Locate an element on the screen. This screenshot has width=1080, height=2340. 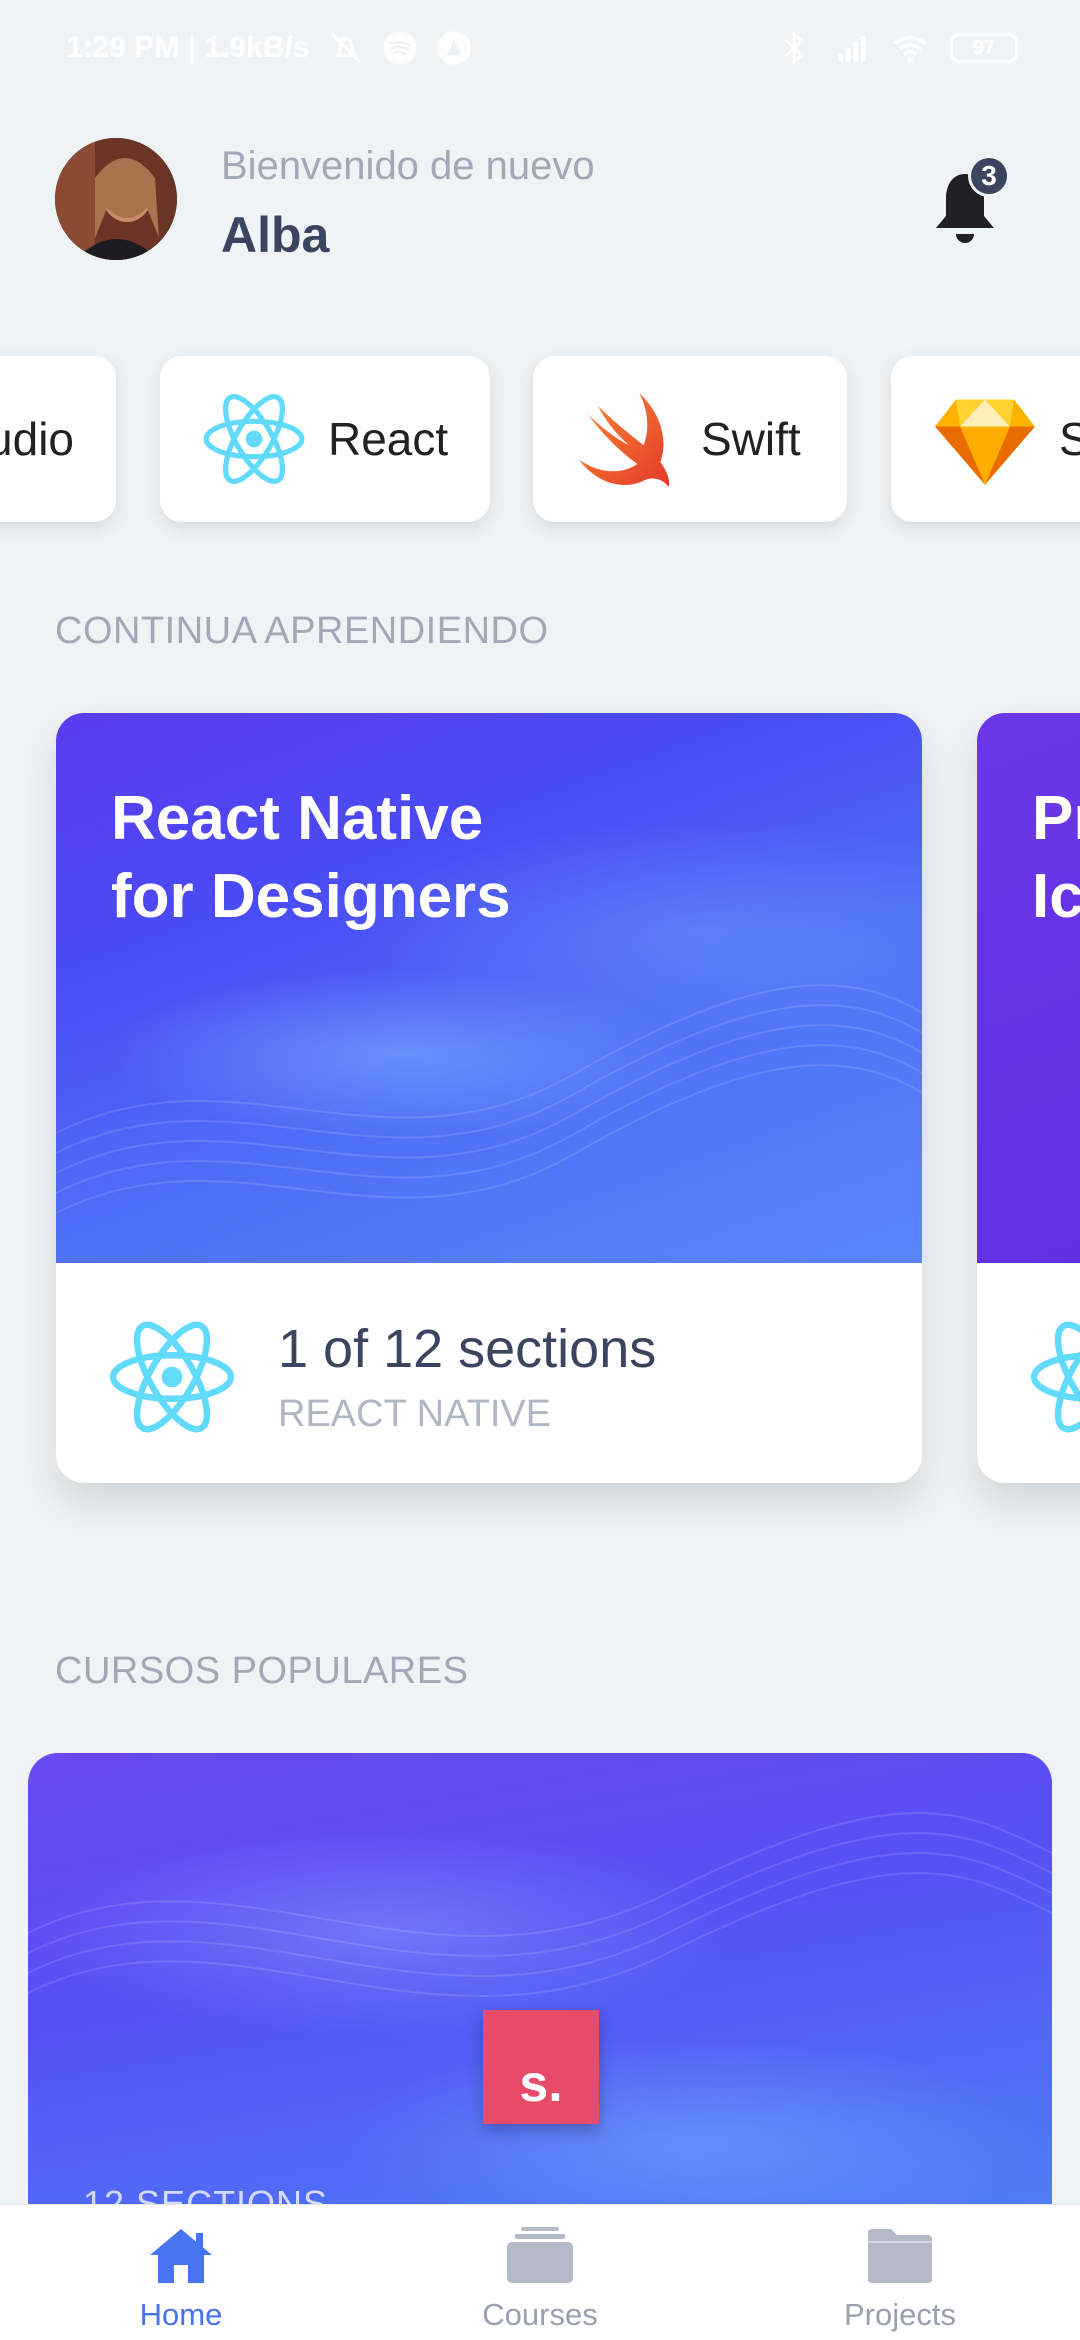
bottom-tab-bar: Home Courses Projects is located at coordinates (540, 2272).